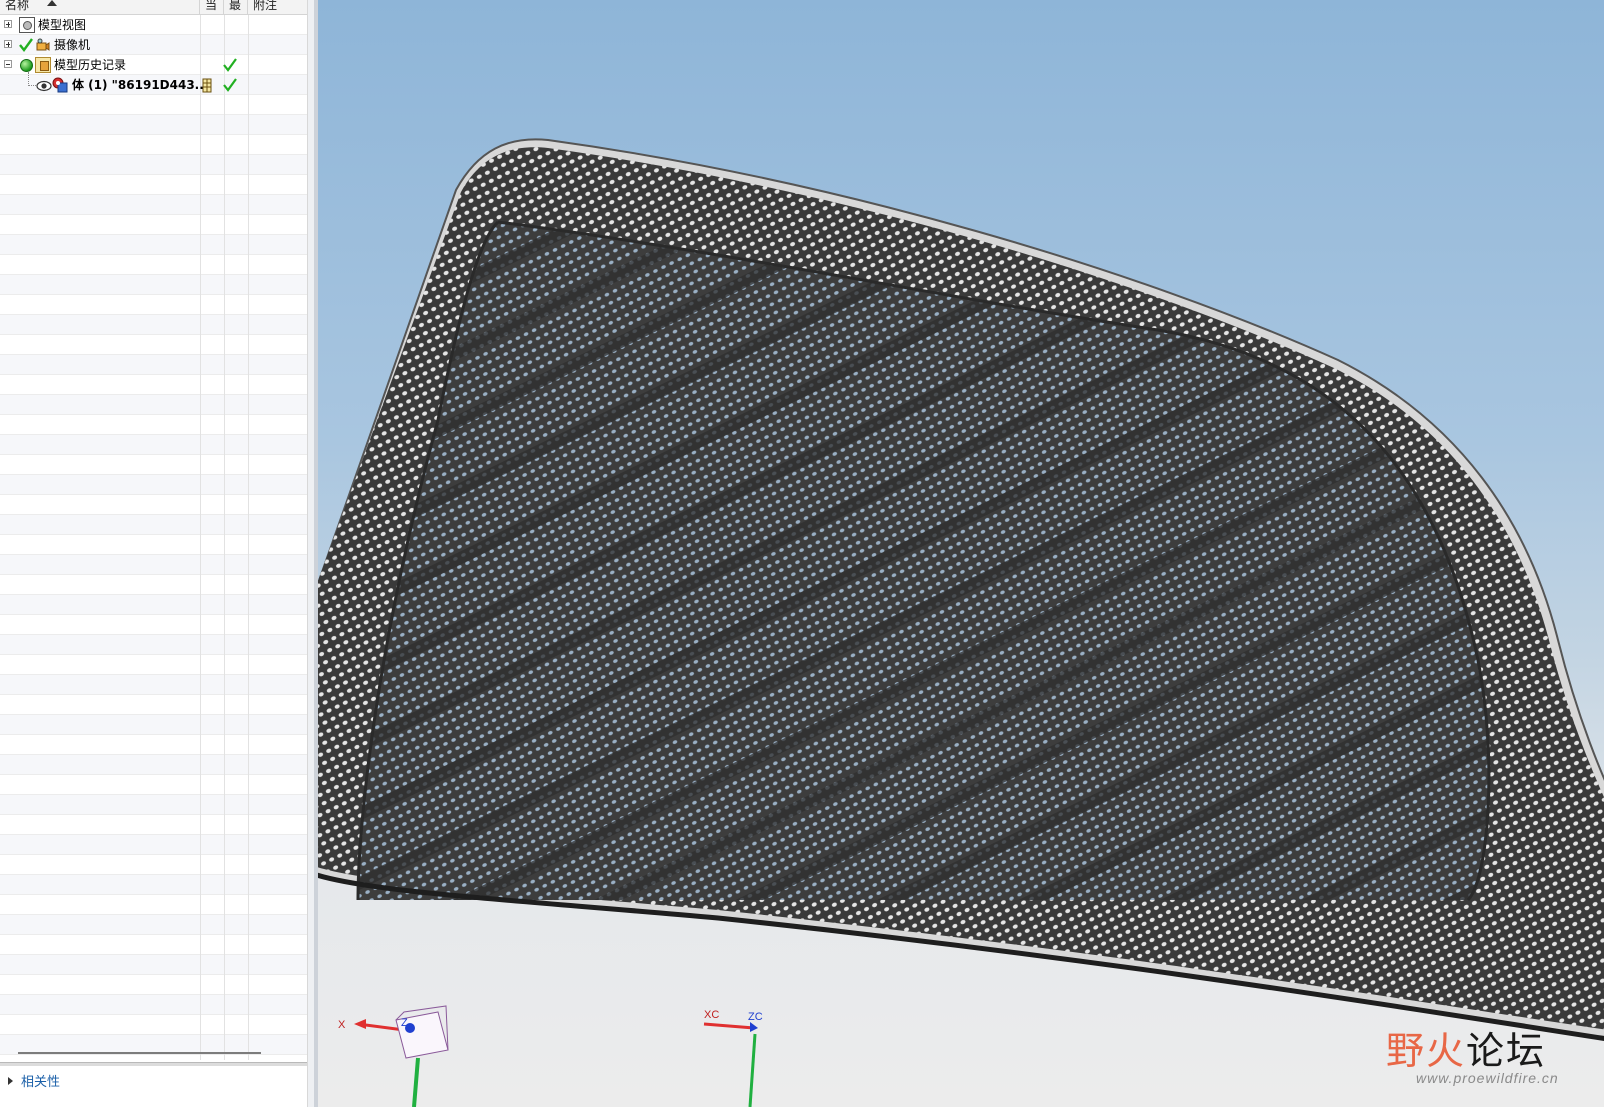 The image size is (1604, 1107). I want to click on tree-row-label: 模型视图, so click(62, 25).